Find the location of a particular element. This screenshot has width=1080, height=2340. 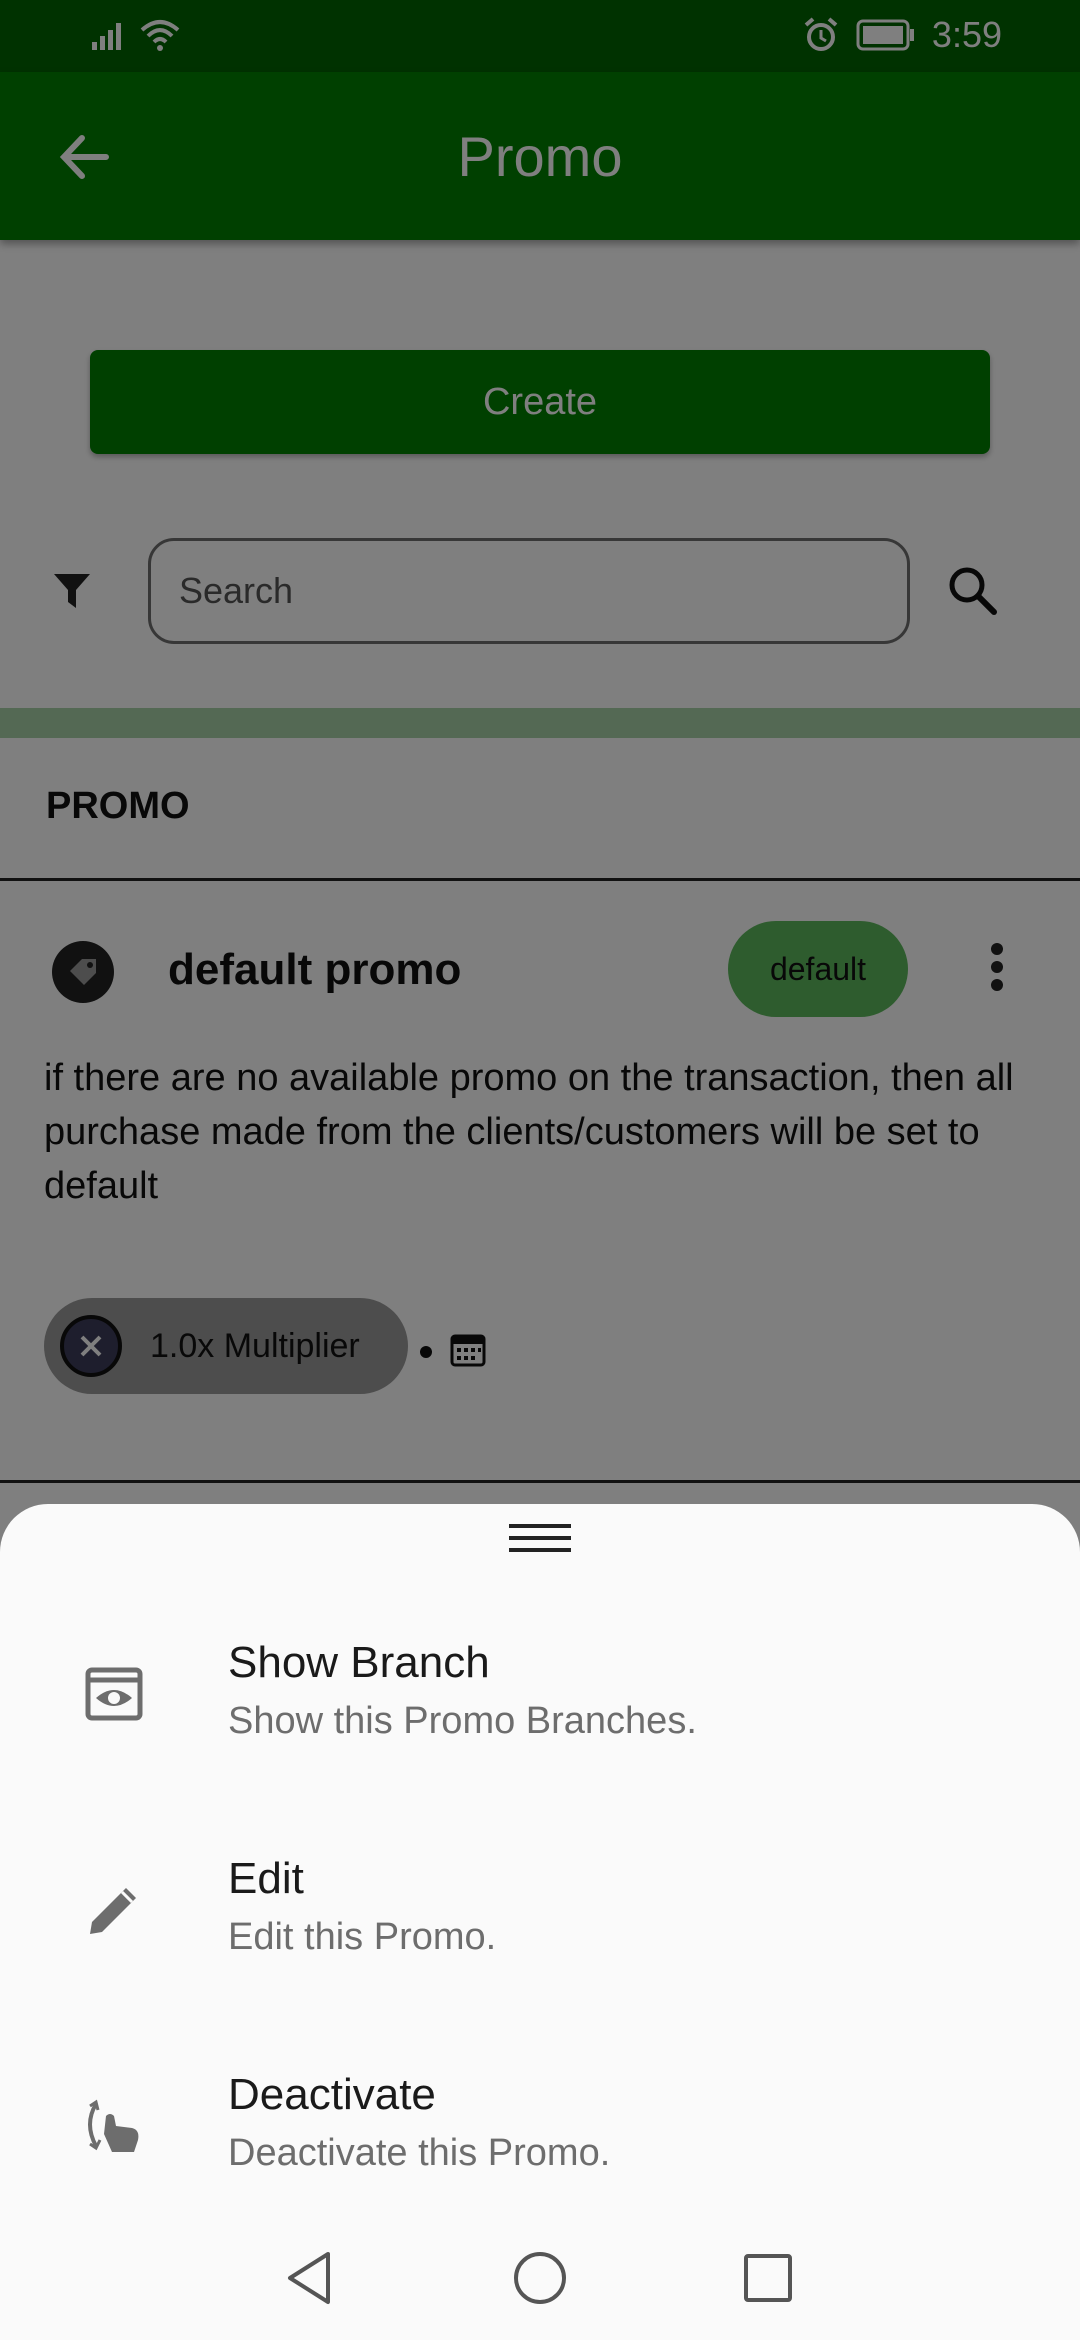

sheet-item-show-branch: Show Branch Show this Promo Branches. is located at coordinates (540, 1714).